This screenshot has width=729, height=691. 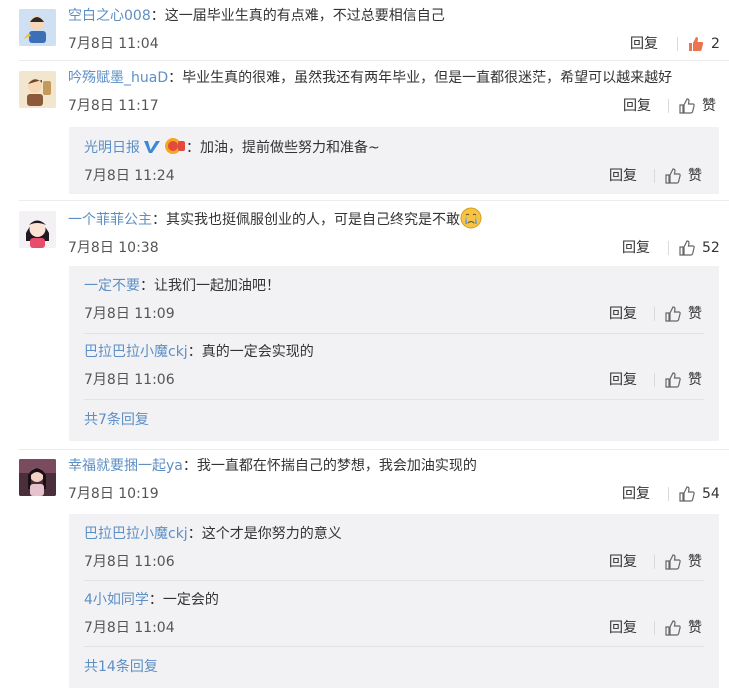 What do you see at coordinates (113, 106) in the screenshot?
I see `timestamp: 7月8日 11:17` at bounding box center [113, 106].